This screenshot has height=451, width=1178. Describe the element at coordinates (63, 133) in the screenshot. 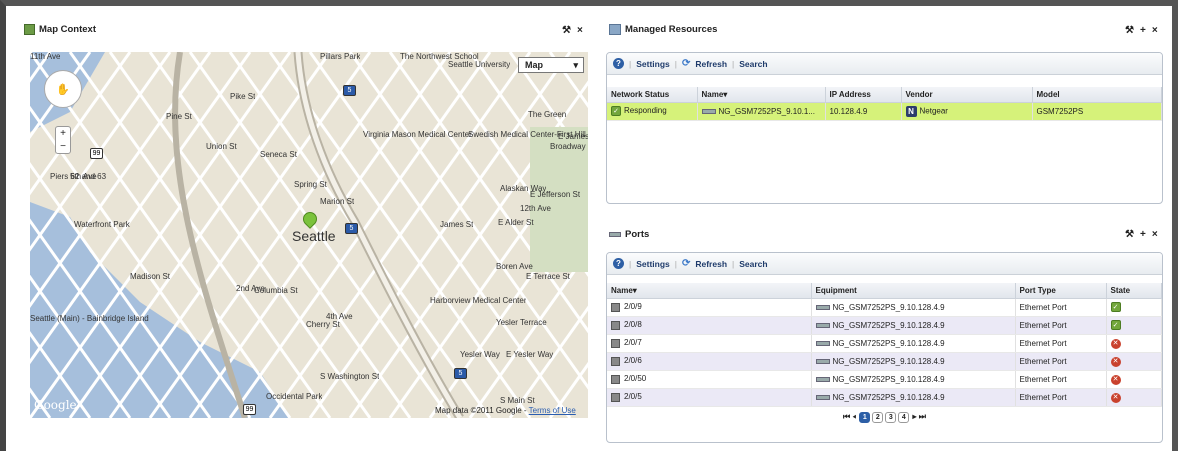

I see `zoom-in-button: +` at that location.